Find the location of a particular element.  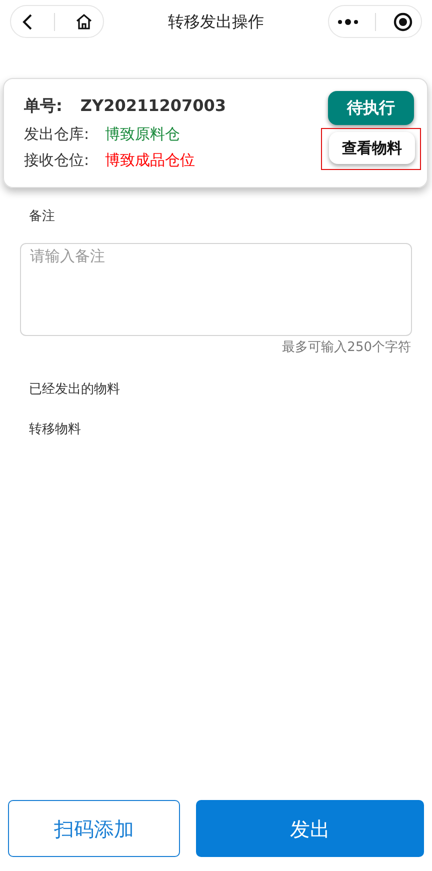

field-label: 发出仓库: is located at coordinates (57, 134).